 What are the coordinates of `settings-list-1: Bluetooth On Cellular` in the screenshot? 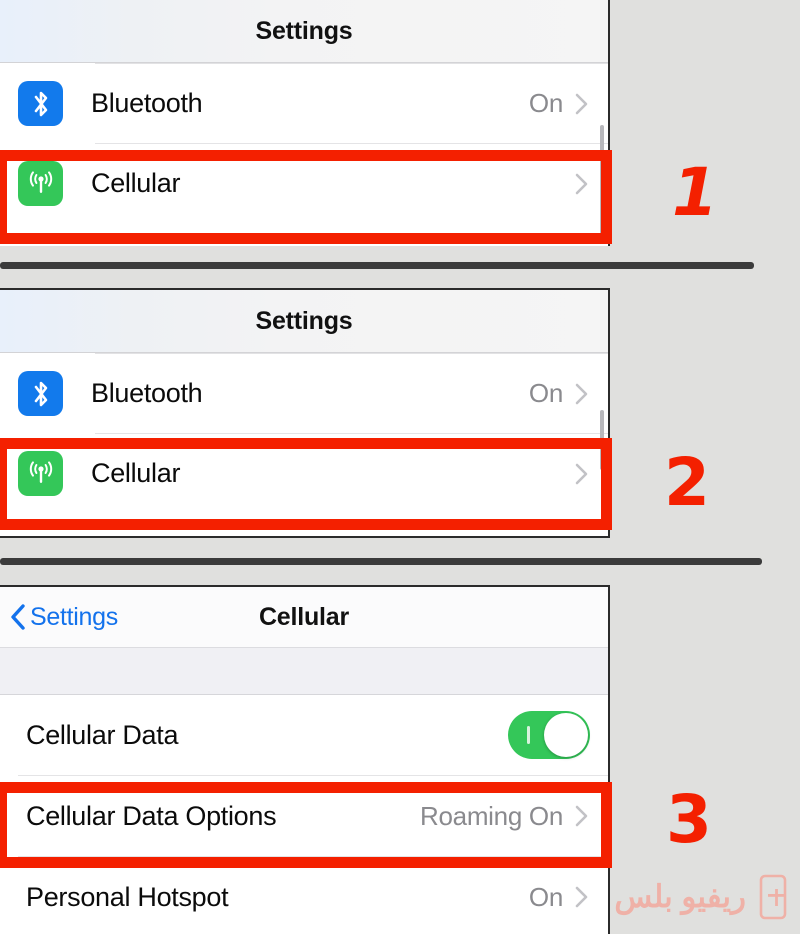 It's located at (304, 143).